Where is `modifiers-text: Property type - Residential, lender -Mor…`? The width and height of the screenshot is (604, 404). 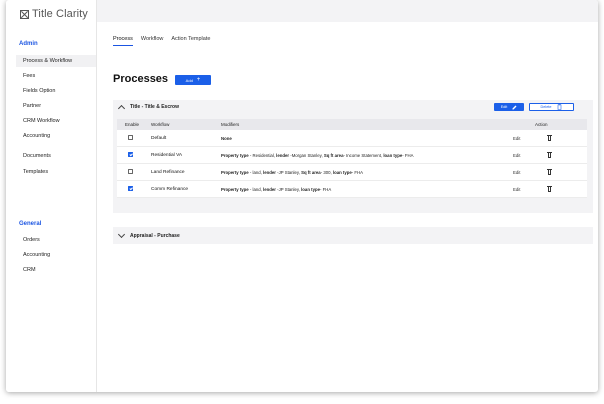
modifiers-text: Property type - Residential, lender -Mor… is located at coordinates (317, 155).